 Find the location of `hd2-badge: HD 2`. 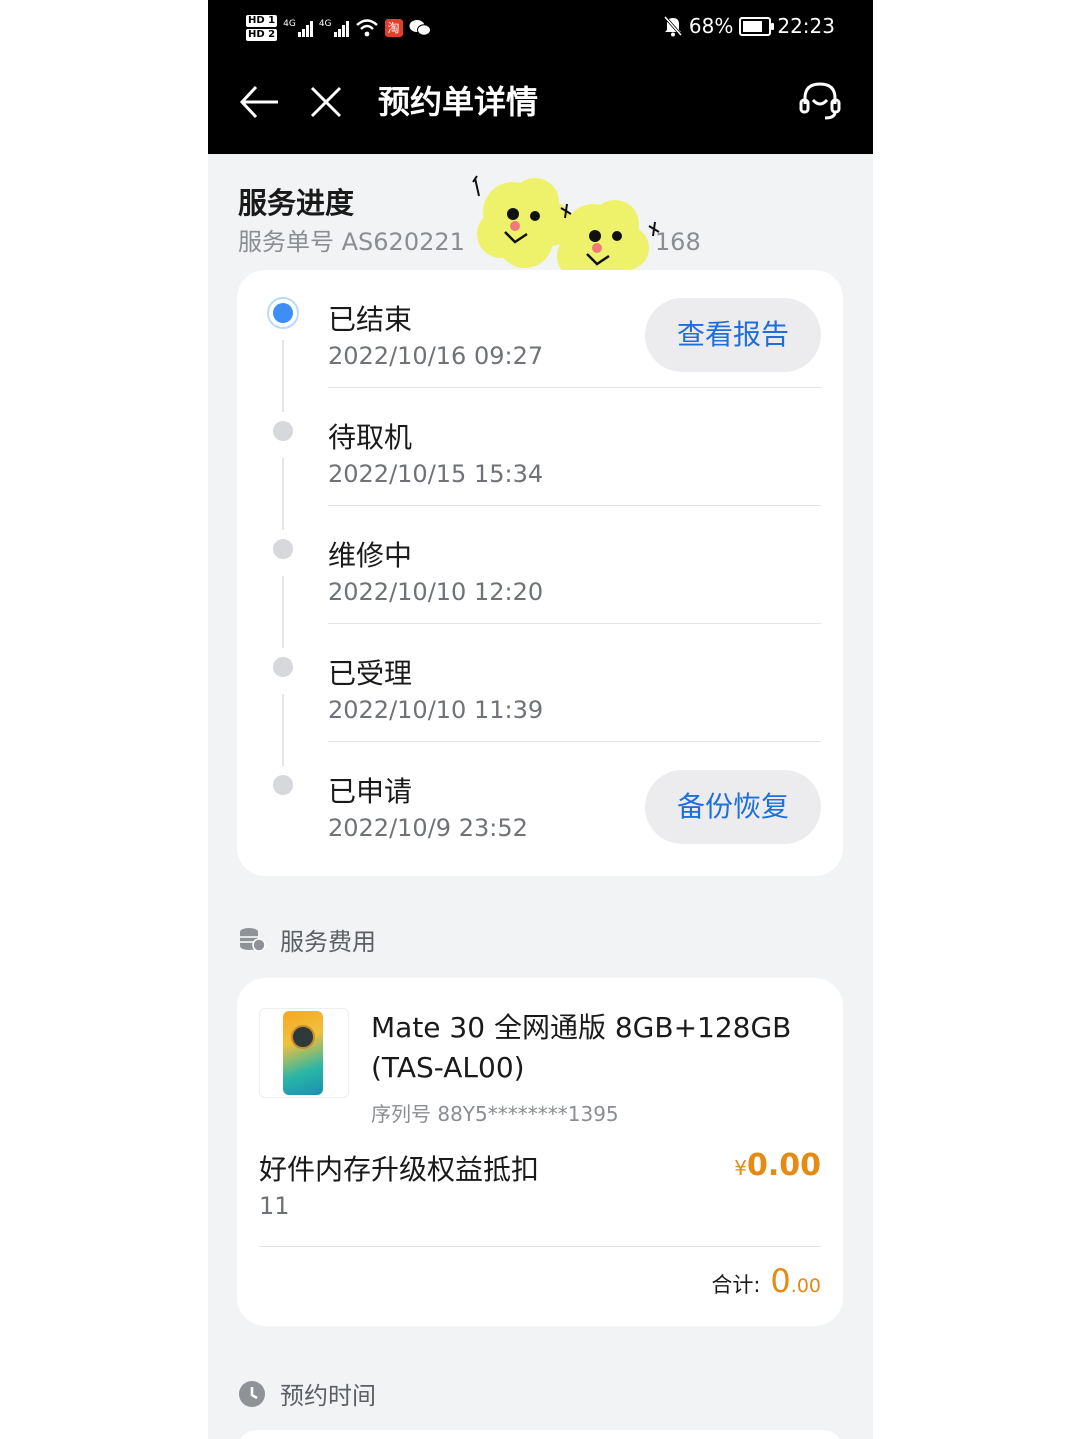

hd2-badge: HD 2 is located at coordinates (262, 35).